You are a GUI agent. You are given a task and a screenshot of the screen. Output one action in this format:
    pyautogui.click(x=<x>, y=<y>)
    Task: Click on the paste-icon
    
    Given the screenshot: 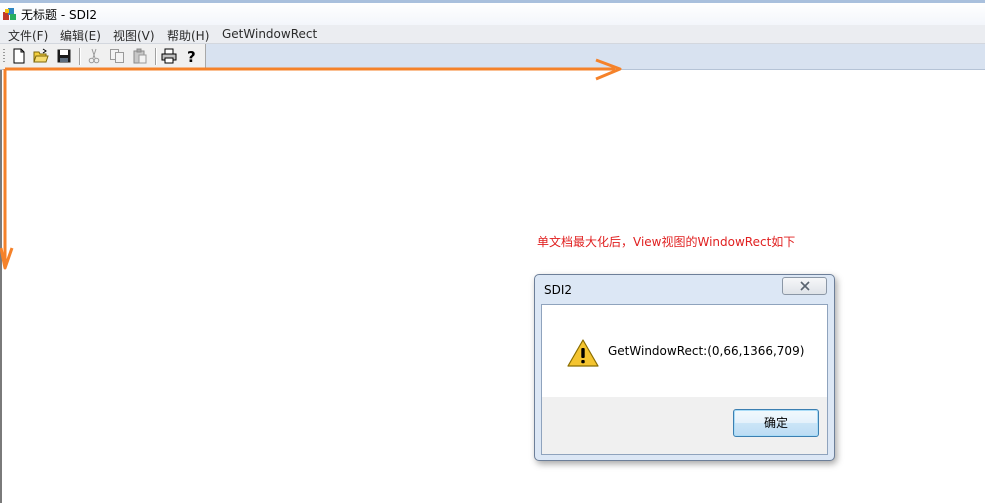 What is the action you would take?
    pyautogui.click(x=140, y=56)
    